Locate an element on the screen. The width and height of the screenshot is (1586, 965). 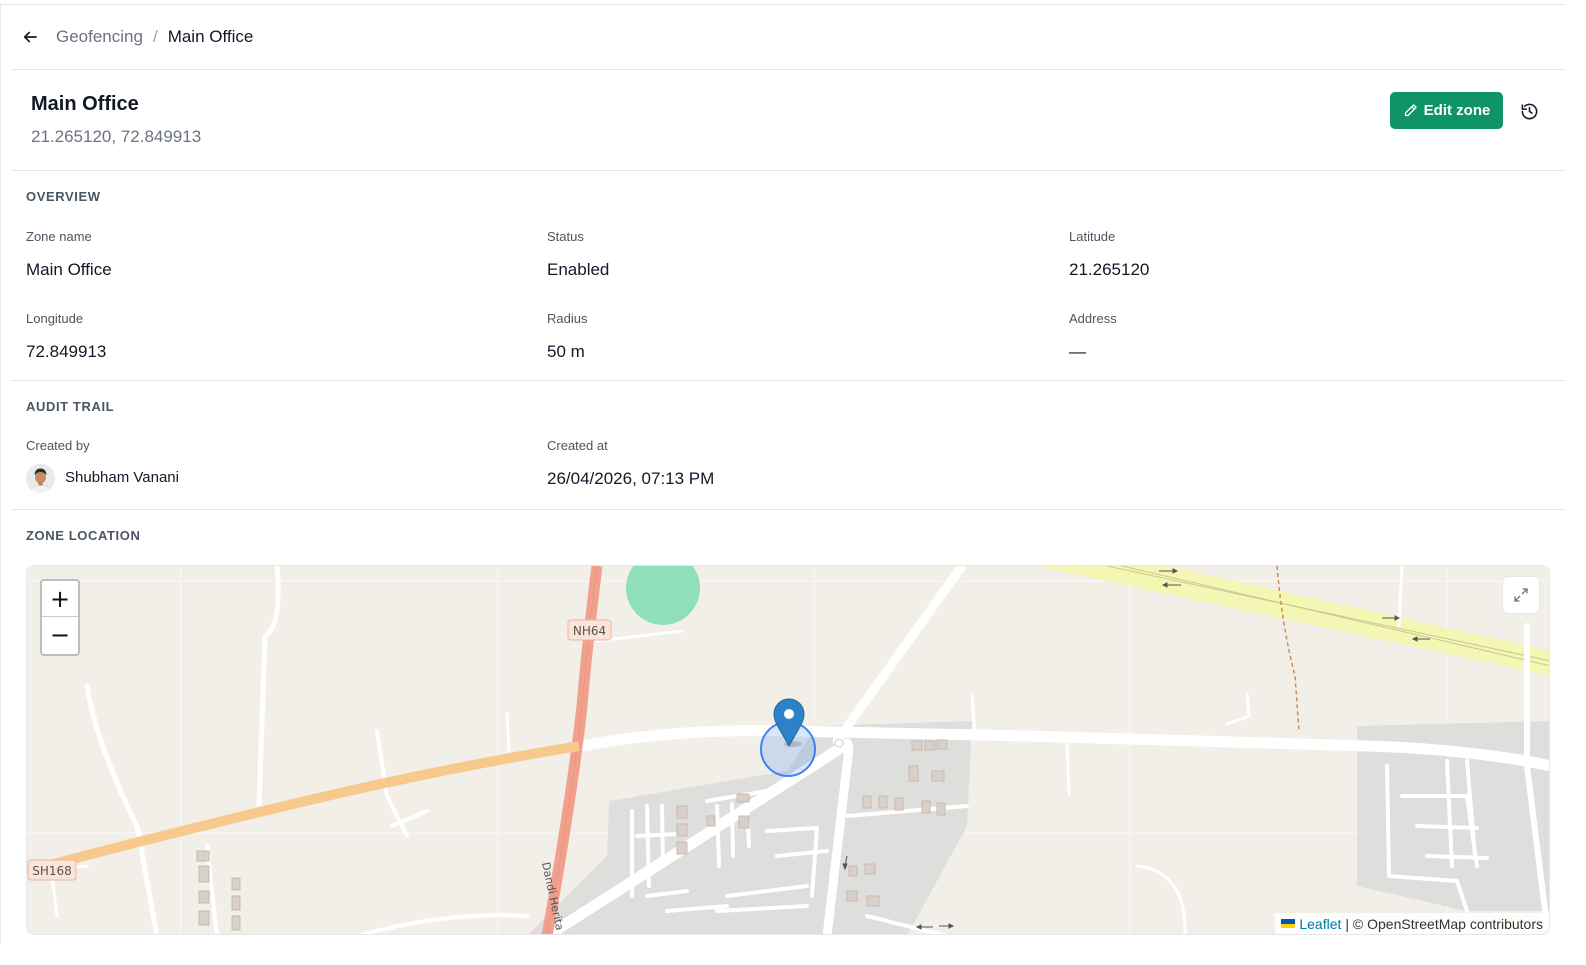
map-attribution: Leaflet | © OpenStreetMap contributors is located at coordinates (1412, 923).